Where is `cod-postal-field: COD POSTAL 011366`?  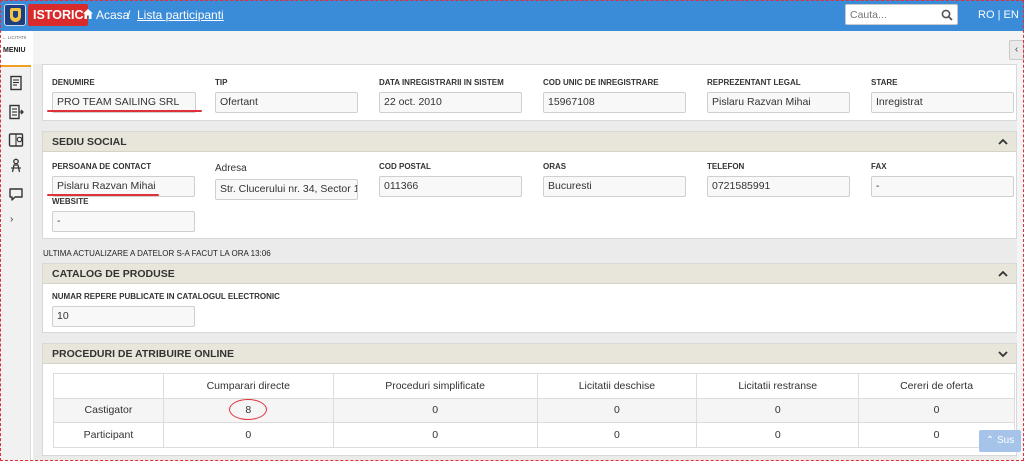 cod-postal-field: COD POSTAL 011366 is located at coordinates (450, 179).